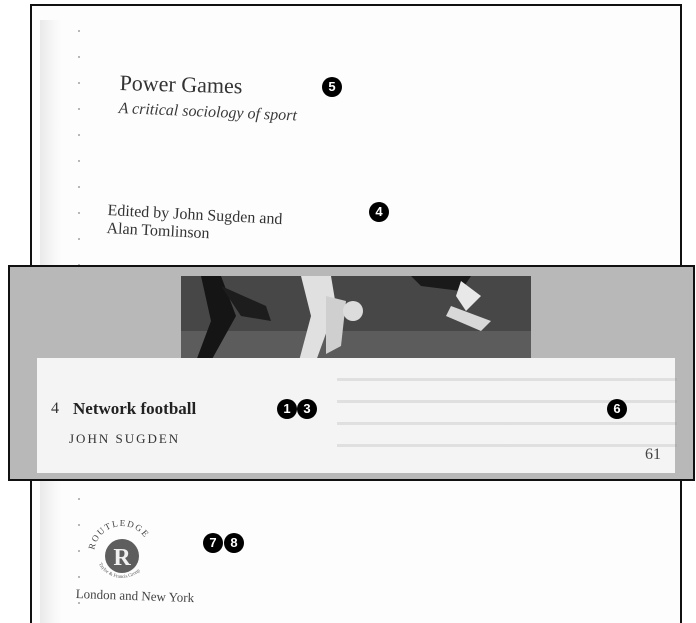  I want to click on routledge-logo: ROUTLEDGE R Taylor & Francis Group, so click(118, 549).